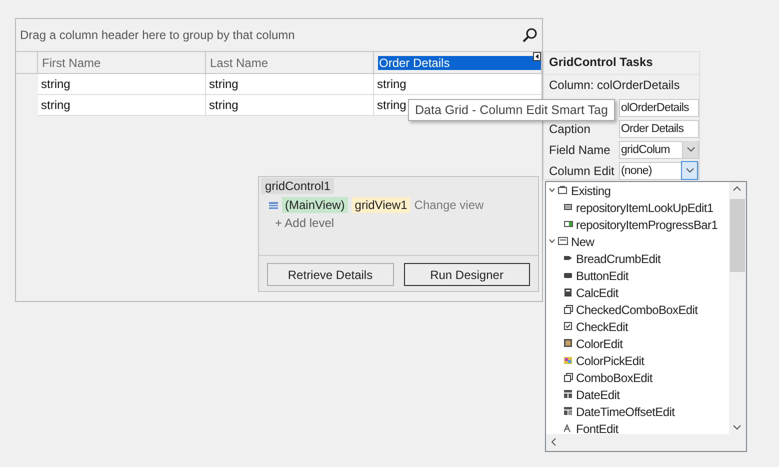 Image resolution: width=779 pixels, height=467 pixels. Describe the element at coordinates (637, 292) in the screenshot. I see `tree-item: CalcEdit` at that location.